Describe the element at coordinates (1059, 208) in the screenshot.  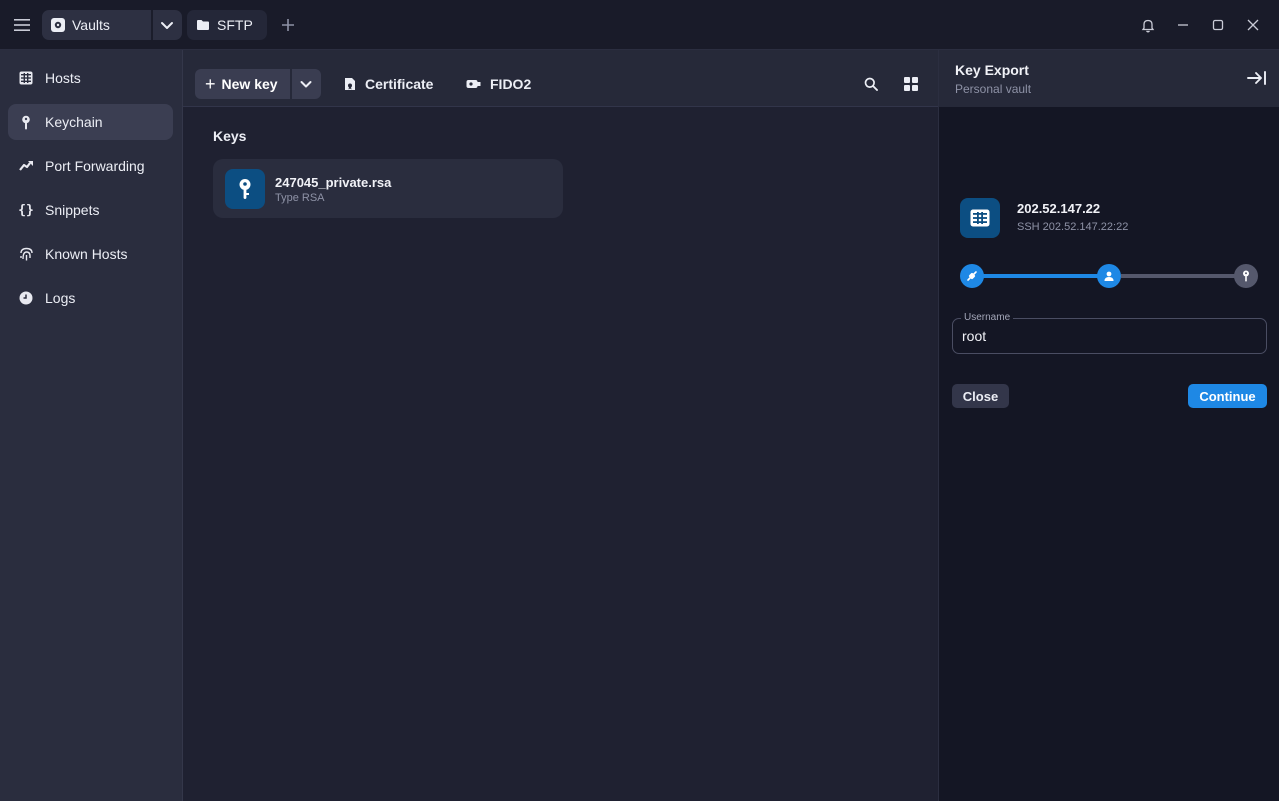
I see `host-address: 202.52.147.22` at that location.